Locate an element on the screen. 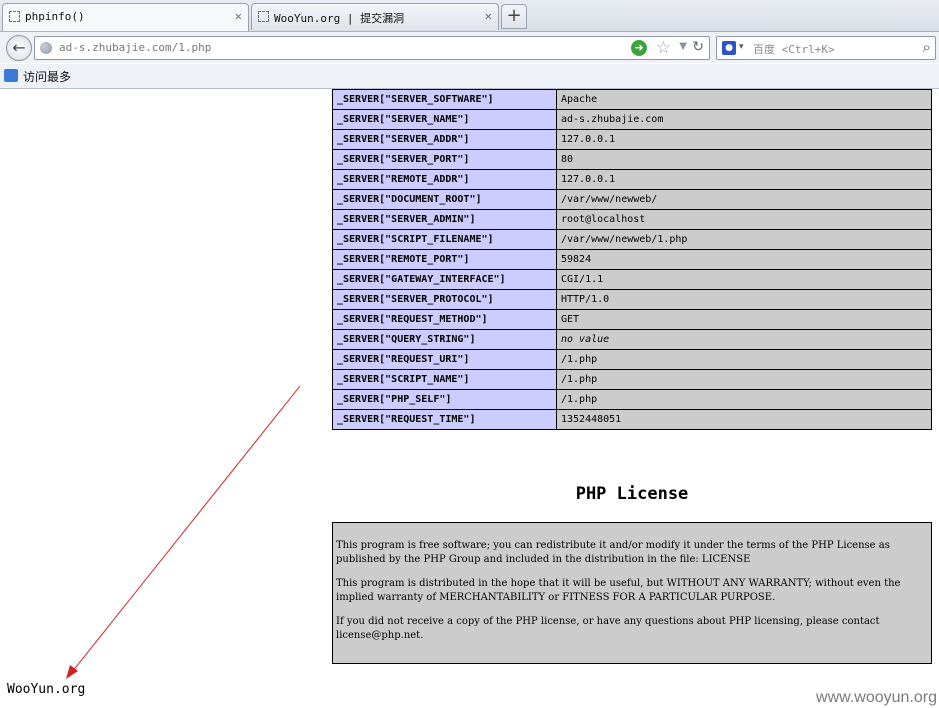 This screenshot has height=708, width=939. back-button: ← is located at coordinates (19, 48).